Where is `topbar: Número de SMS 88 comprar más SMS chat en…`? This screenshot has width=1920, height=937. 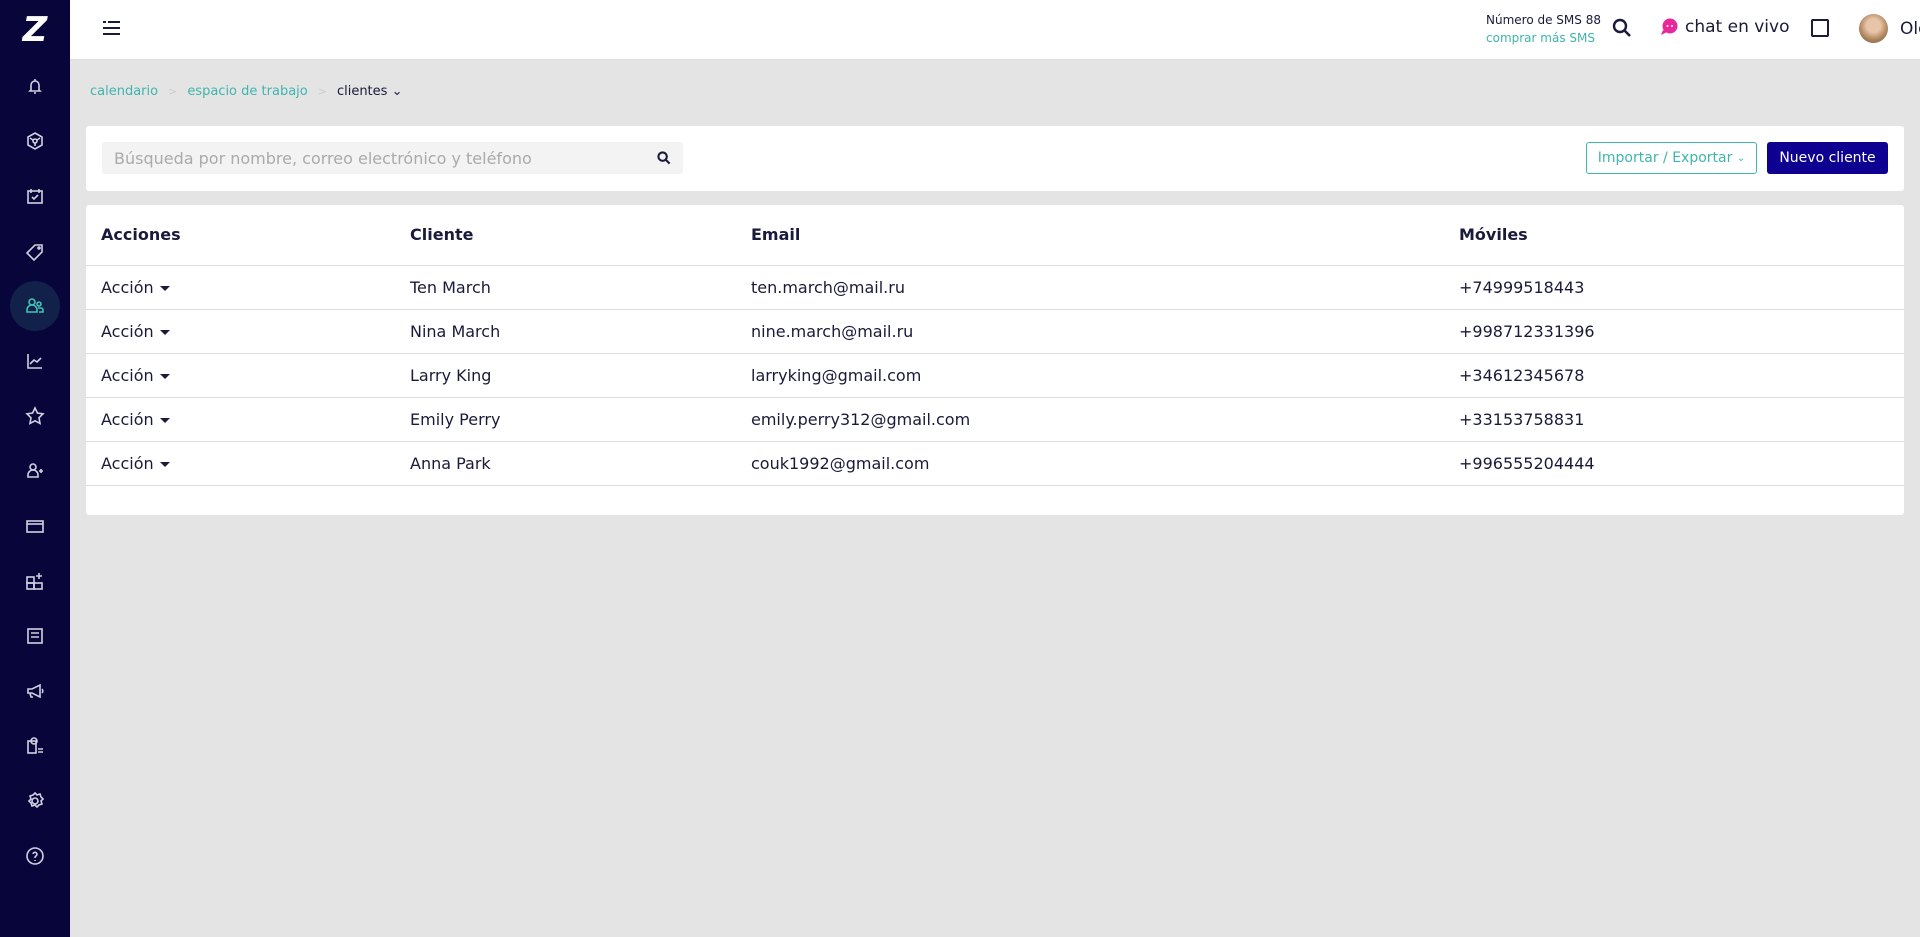 topbar: Número de SMS 88 comprar más SMS chat en… is located at coordinates (995, 30).